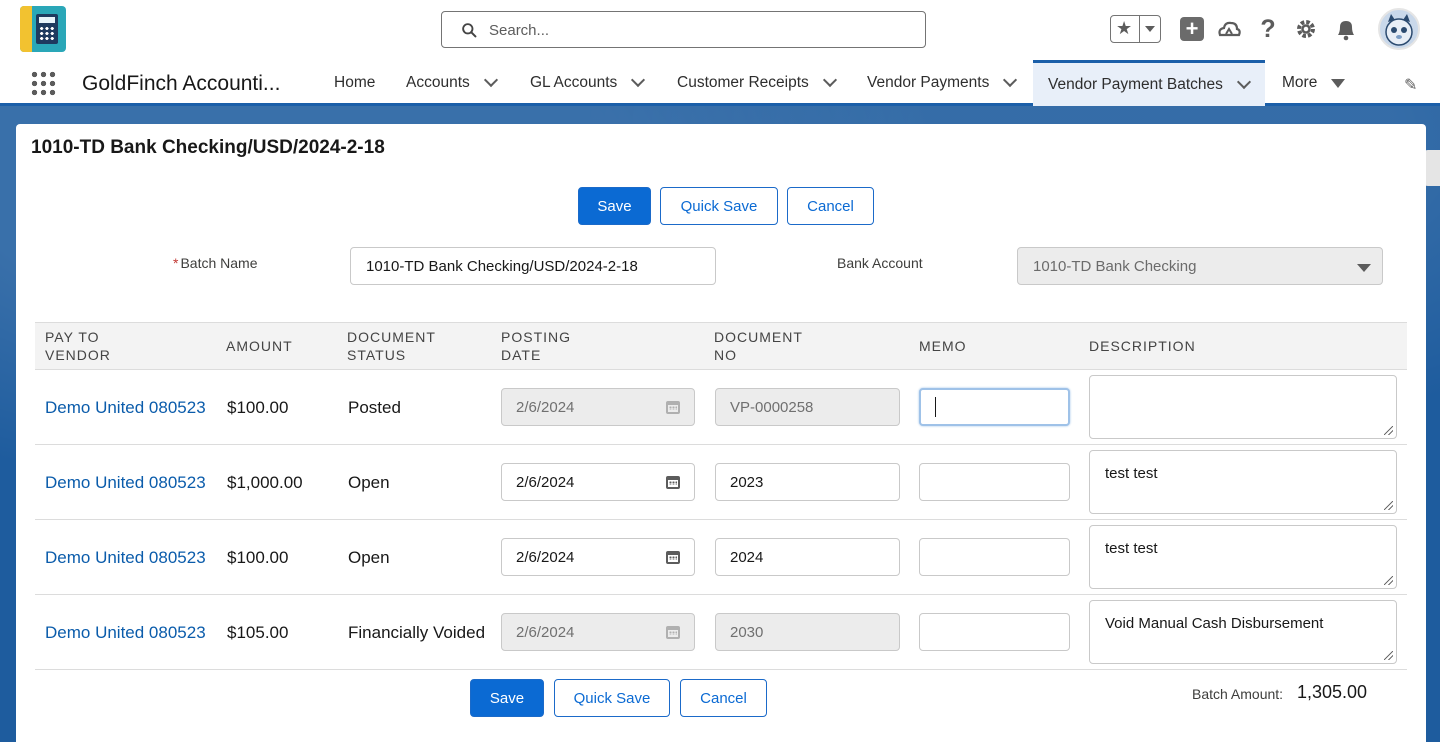 Image resolution: width=1440 pixels, height=742 pixels. Describe the element at coordinates (1124, 28) in the screenshot. I see `favorites-star-icon: ★` at that location.